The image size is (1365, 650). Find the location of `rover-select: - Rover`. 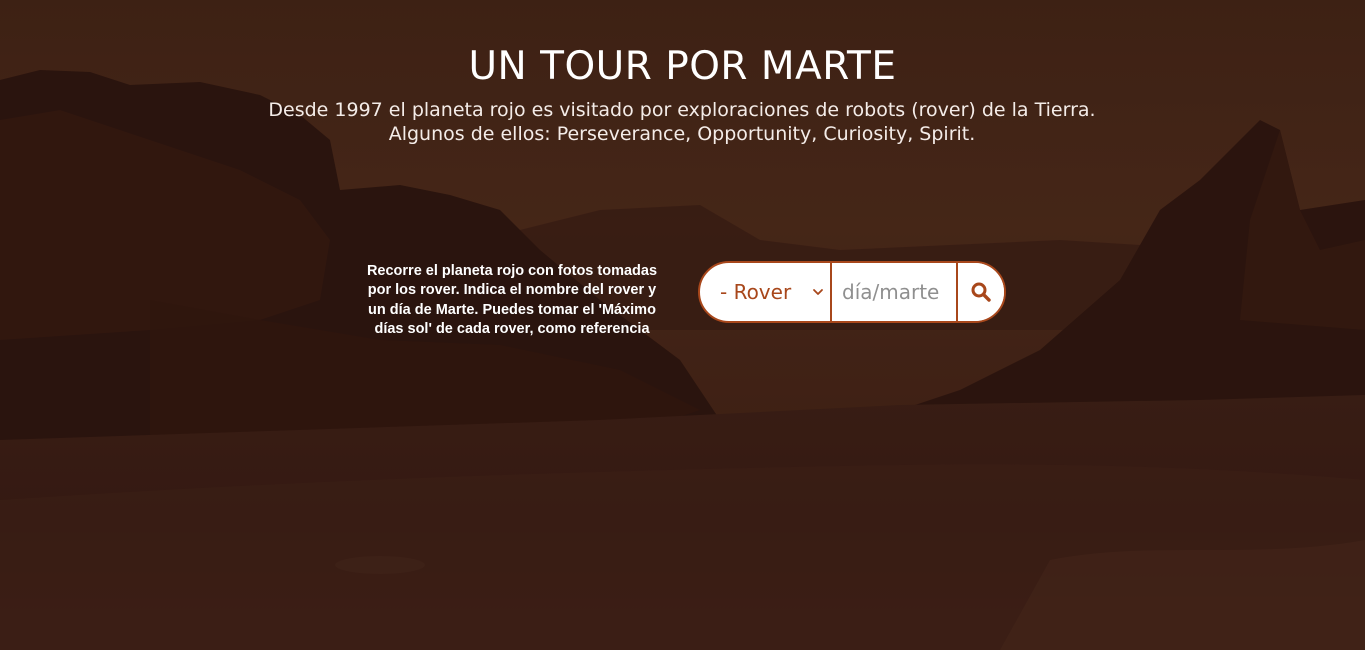

rover-select: - Rover is located at coordinates (766, 292).